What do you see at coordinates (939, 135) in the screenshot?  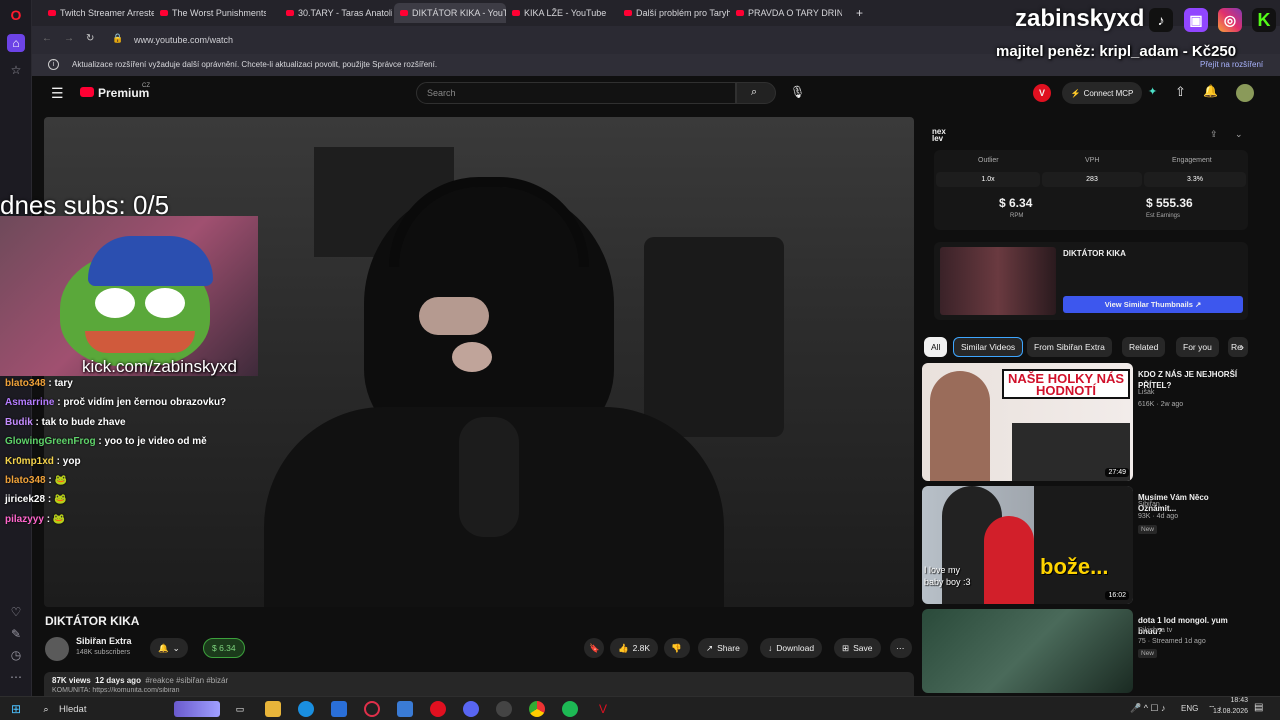 I see `nexlev-logo: nex lev` at bounding box center [939, 135].